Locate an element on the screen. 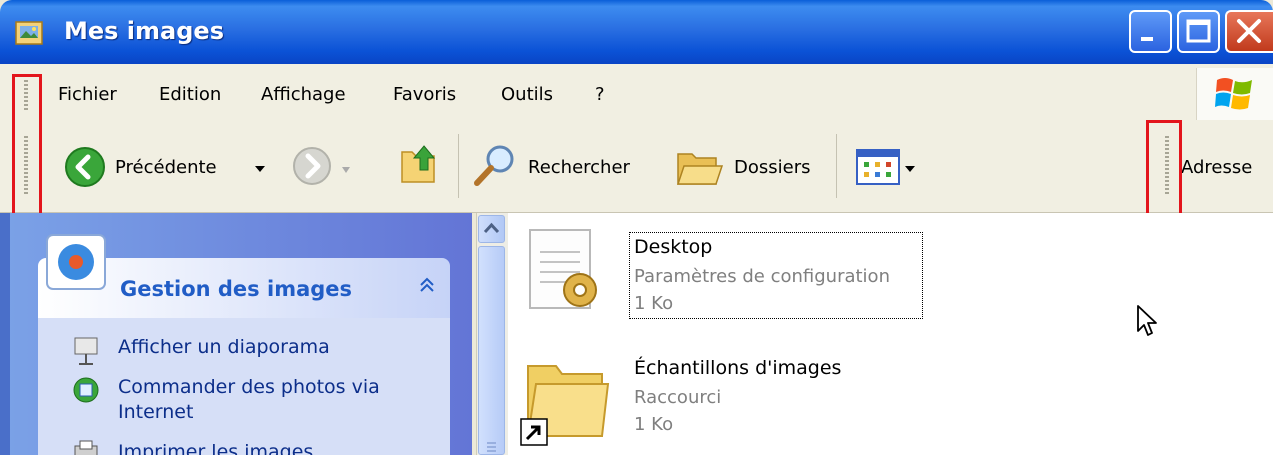  scroll-grip-icon is located at coordinates (491, 447).